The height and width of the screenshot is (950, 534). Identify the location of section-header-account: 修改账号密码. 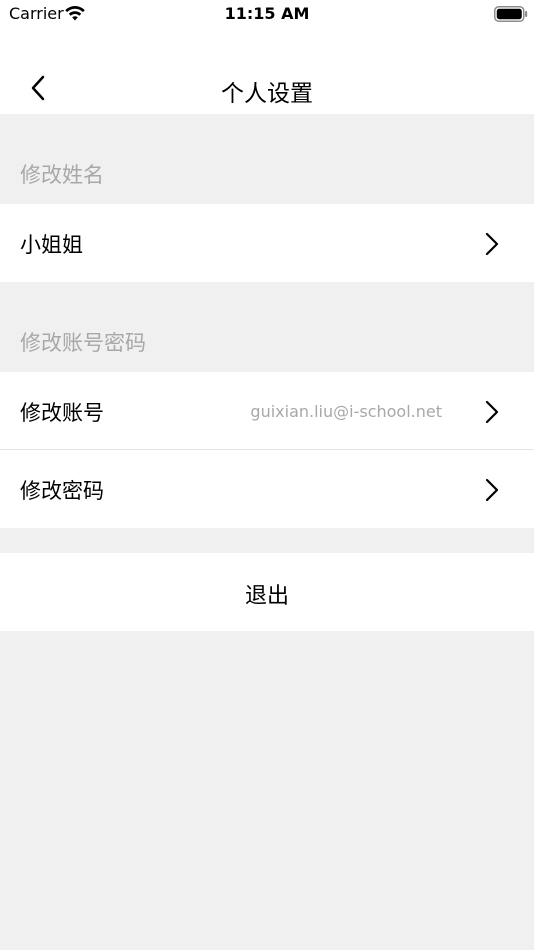
(83, 343).